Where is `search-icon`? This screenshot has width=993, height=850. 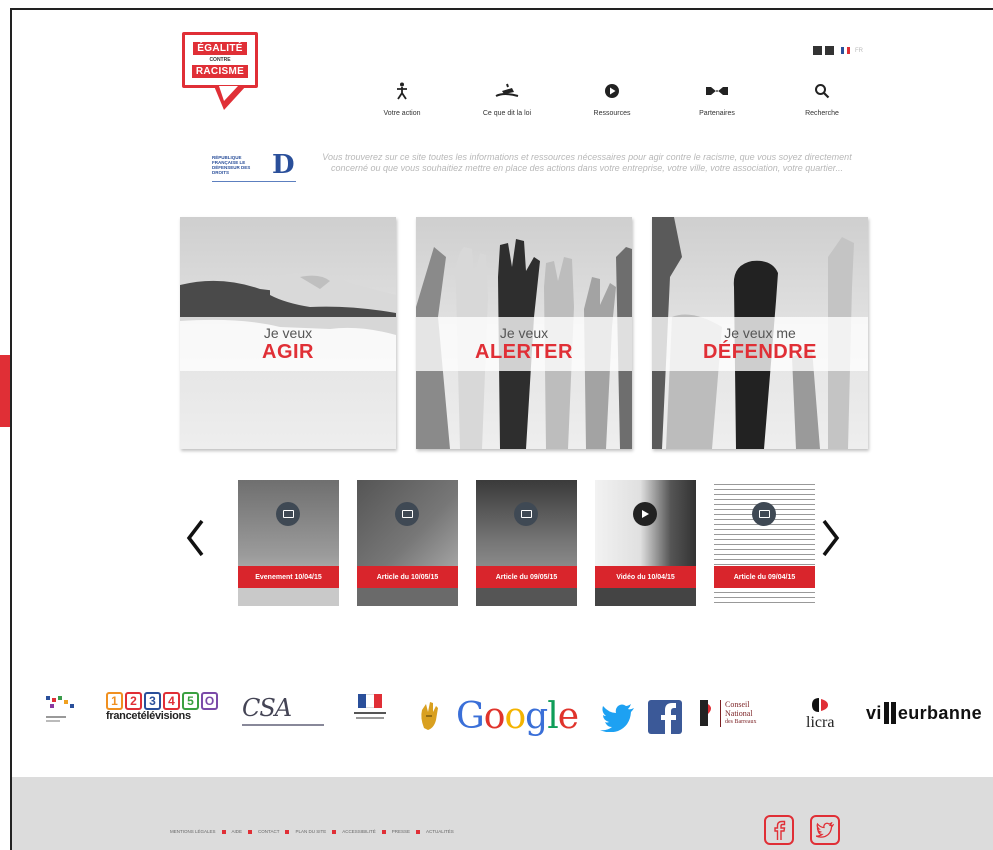
search-icon is located at coordinates (822, 91).